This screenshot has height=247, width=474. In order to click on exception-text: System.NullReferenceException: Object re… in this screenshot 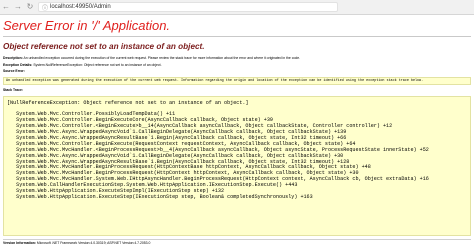, I will do `click(97, 64)`.